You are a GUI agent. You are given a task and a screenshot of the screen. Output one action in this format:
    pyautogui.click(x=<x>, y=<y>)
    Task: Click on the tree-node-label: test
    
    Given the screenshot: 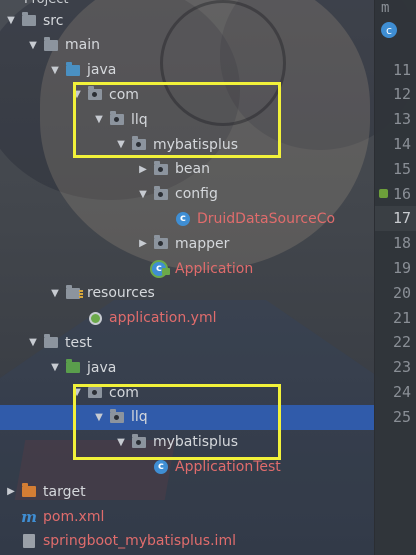 What is the action you would take?
    pyautogui.click(x=78, y=342)
    